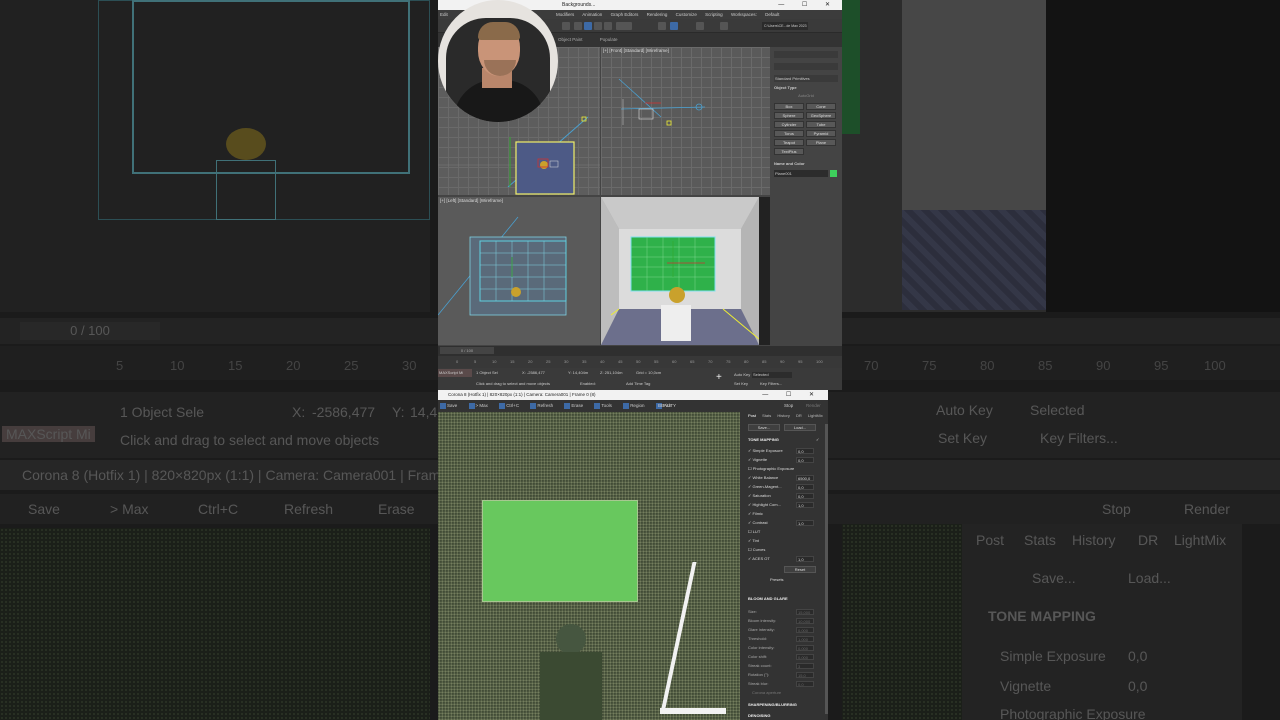  Describe the element at coordinates (789, 142) in the screenshot. I see `teapot-button: Teapot` at that location.